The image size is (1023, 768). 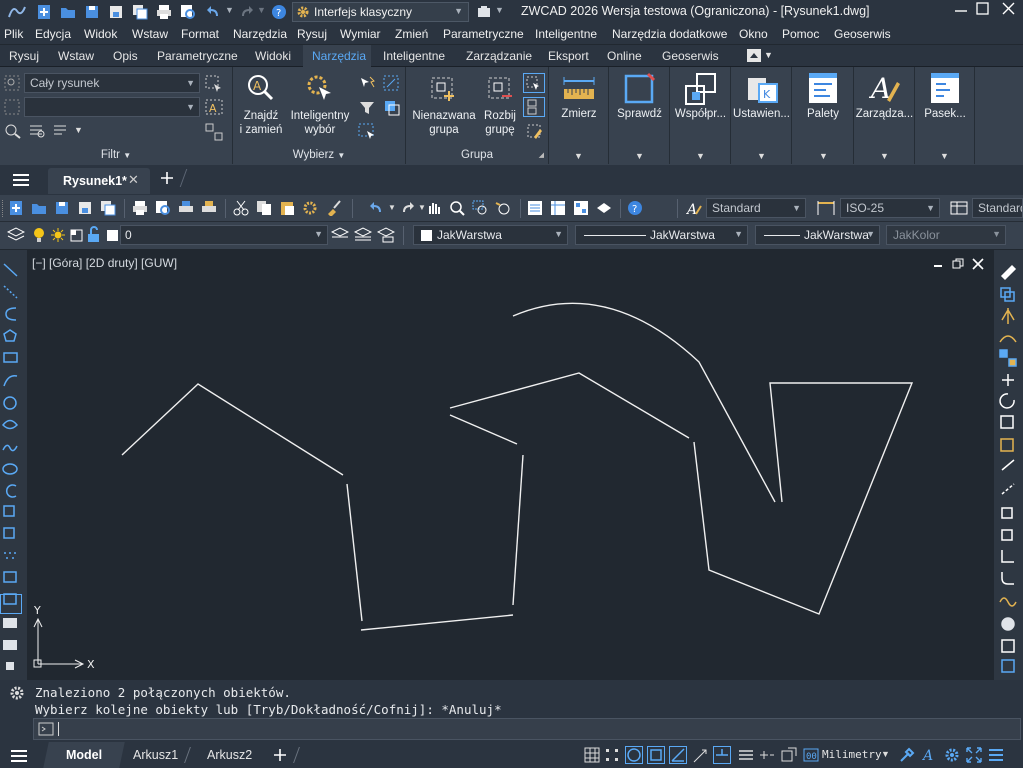 What do you see at coordinates (53, 34) in the screenshot?
I see `menu-edit: Edycja` at bounding box center [53, 34].